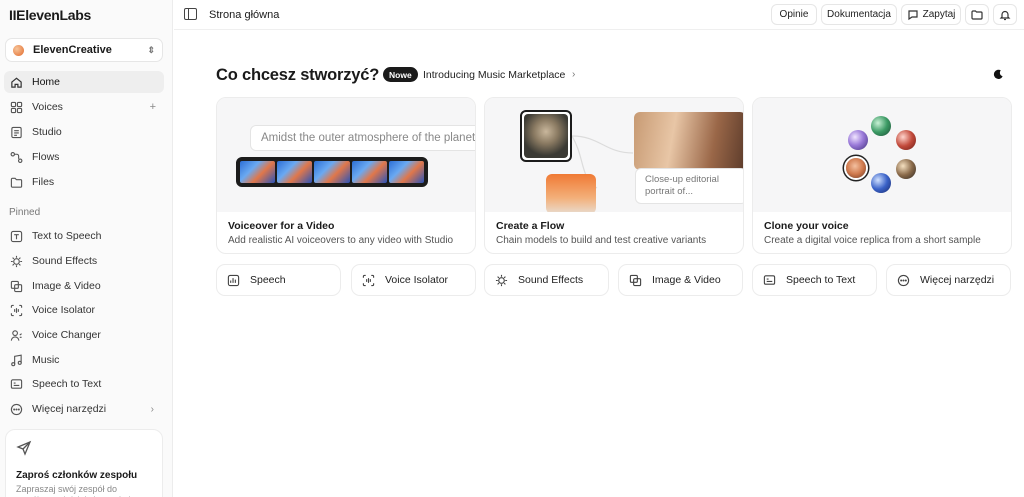 Image resolution: width=1024 pixels, height=497 pixels. What do you see at coordinates (151, 49) in the screenshot?
I see `chevron-up-down-icon: ⇕` at bounding box center [151, 49].